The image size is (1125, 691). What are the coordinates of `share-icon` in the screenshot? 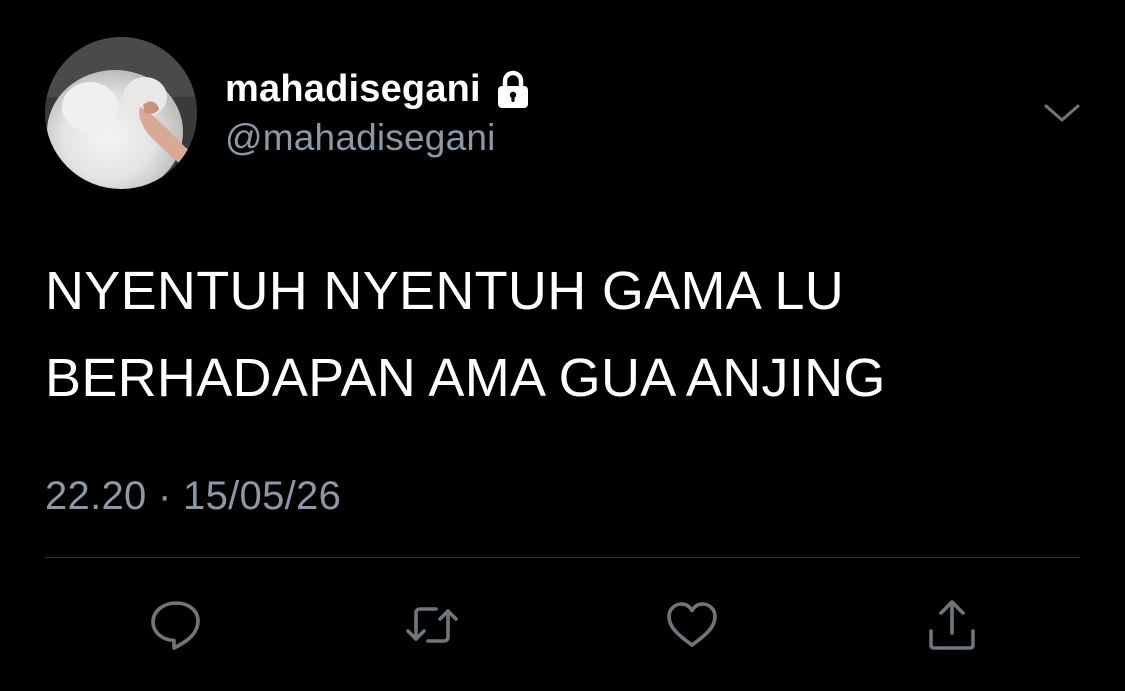 It's located at (952, 625).